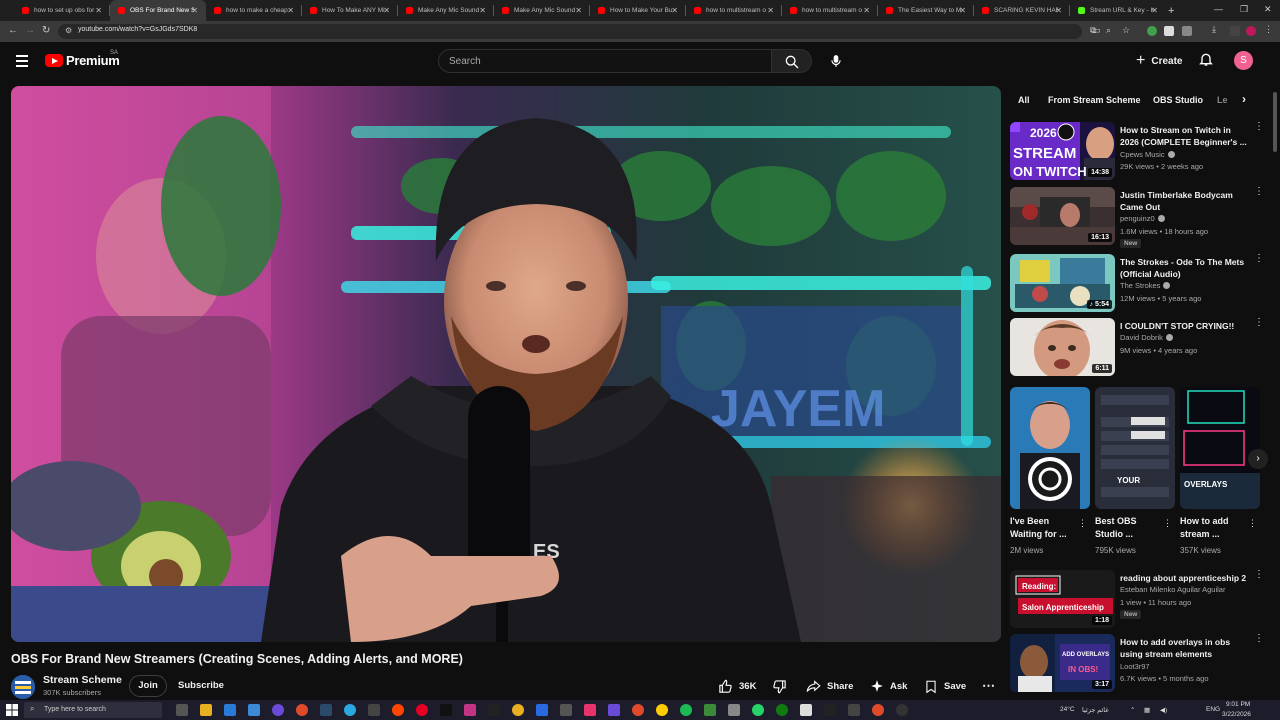 The image size is (1280, 720). I want to click on browser-menu-icon: ⋮, so click(1269, 29).